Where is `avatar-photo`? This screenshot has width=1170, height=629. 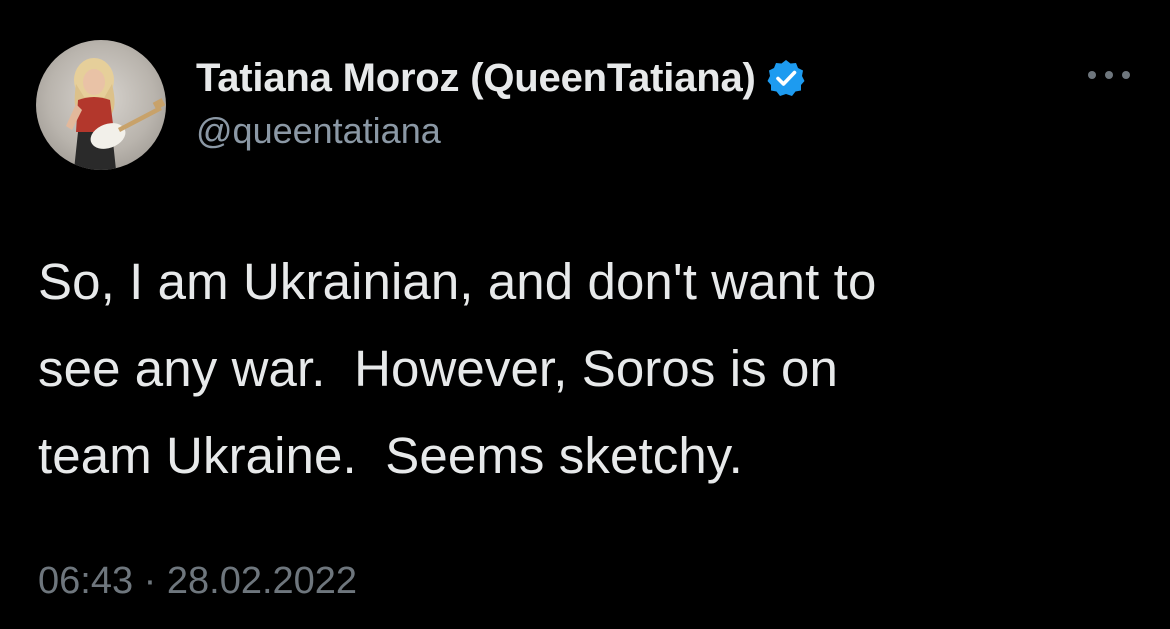
avatar-photo is located at coordinates (116, 114).